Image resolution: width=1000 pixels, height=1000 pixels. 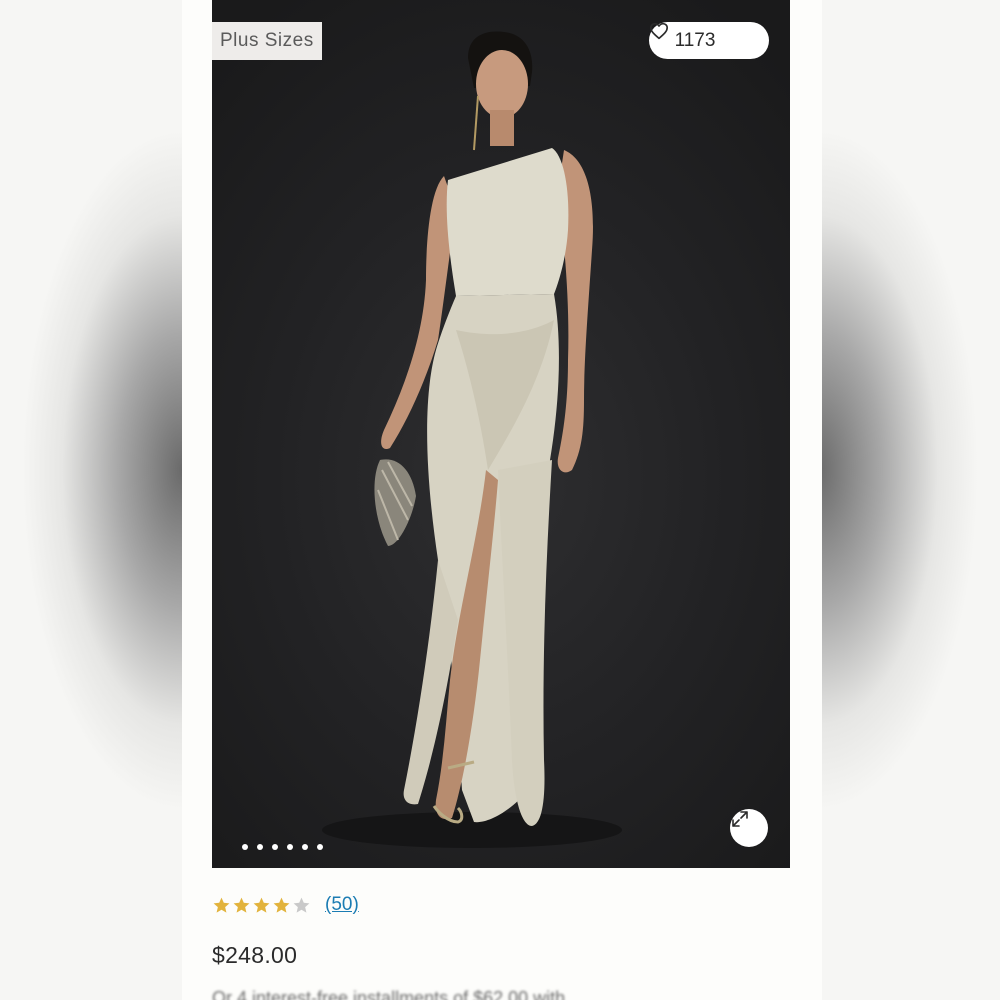 I want to click on image-carousel-dots, so click(x=282, y=847).